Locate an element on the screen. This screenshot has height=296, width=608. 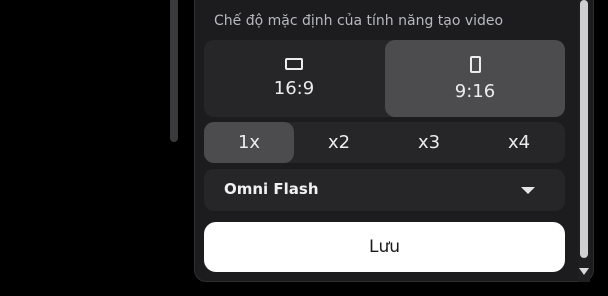
multiplier-option-x2: x2 is located at coordinates (339, 142).